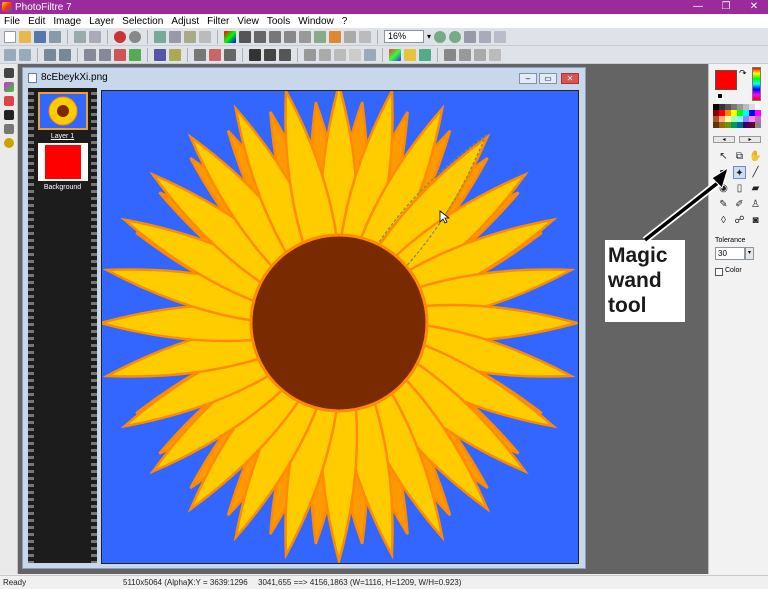 This screenshot has height=589, width=768. What do you see at coordinates (495, 54) in the screenshot?
I see `capture-icon` at bounding box center [495, 54].